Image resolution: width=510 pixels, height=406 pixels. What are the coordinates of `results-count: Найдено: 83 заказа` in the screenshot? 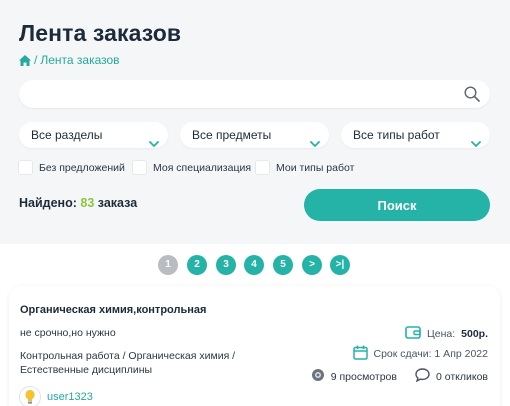 It's located at (78, 203).